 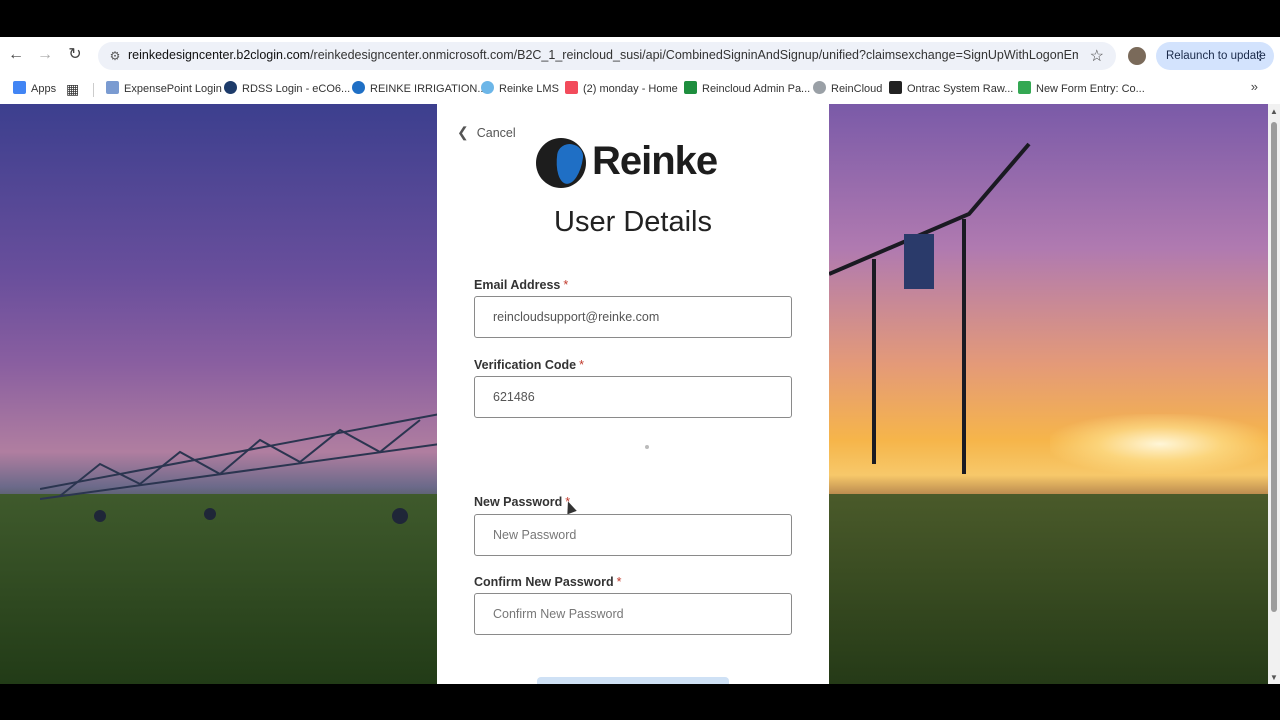 What do you see at coordinates (571, 87) in the screenshot?
I see `monday-icon` at bounding box center [571, 87].